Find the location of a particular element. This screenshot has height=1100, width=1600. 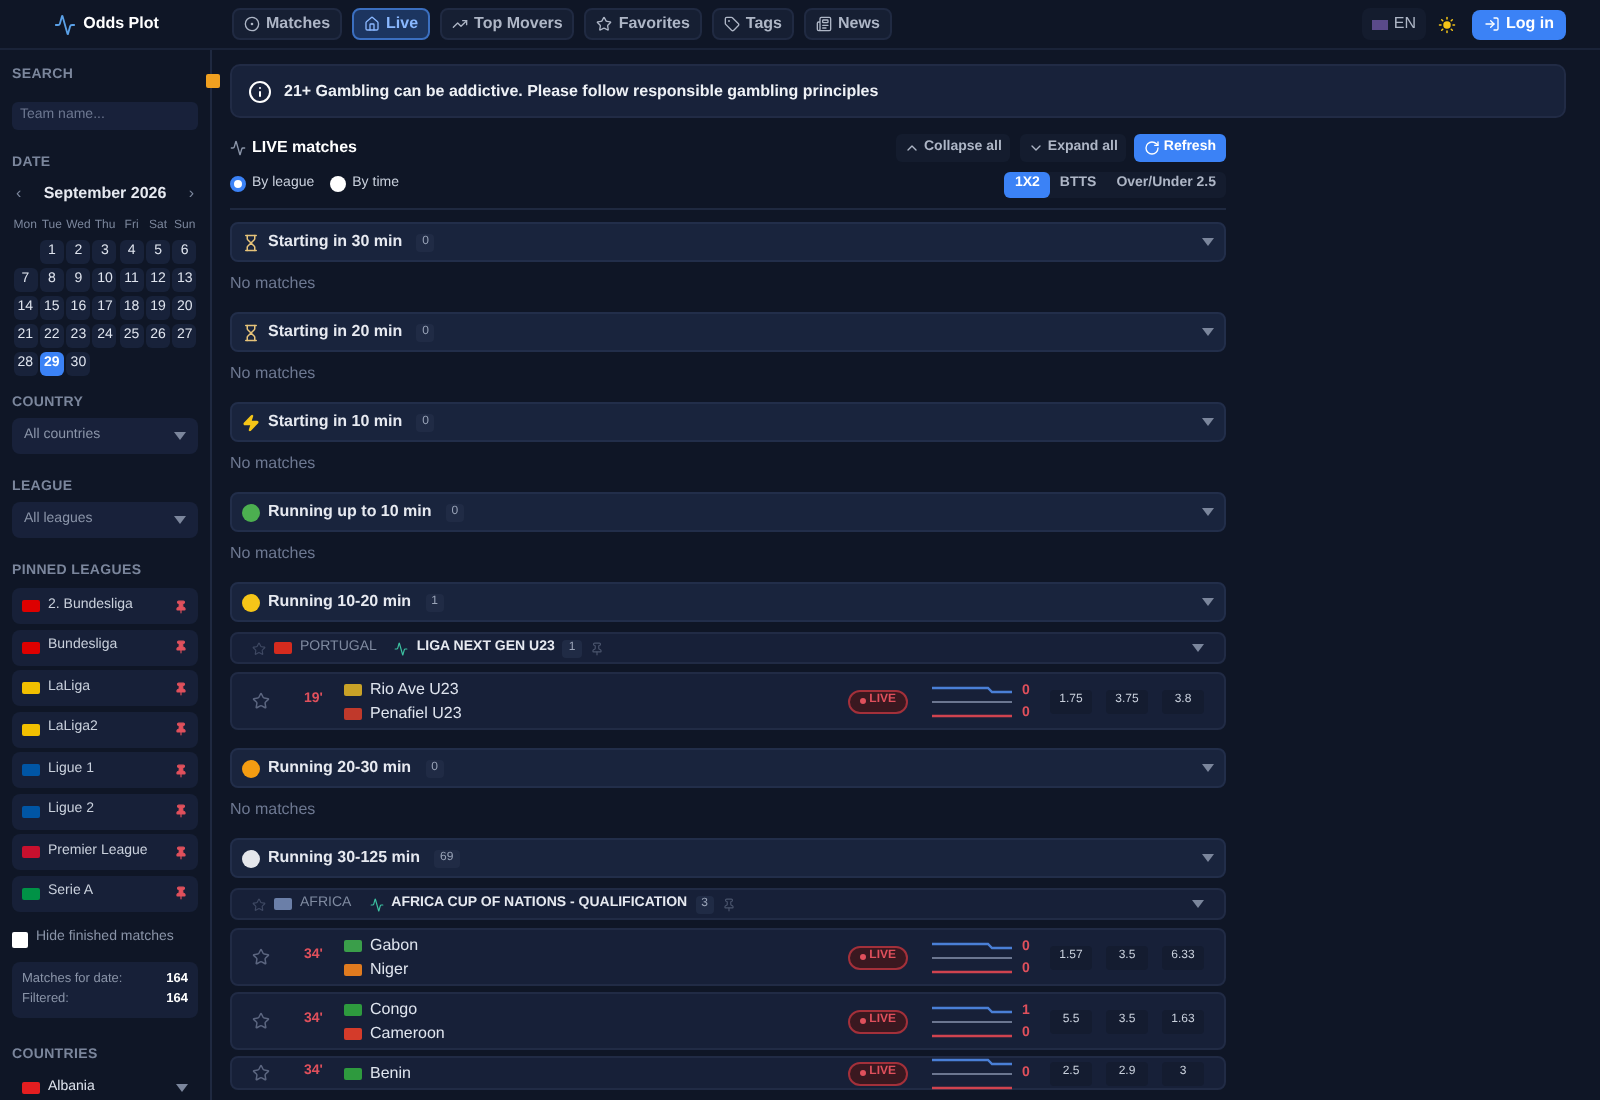

nav-tab: News is located at coordinates (848, 24).